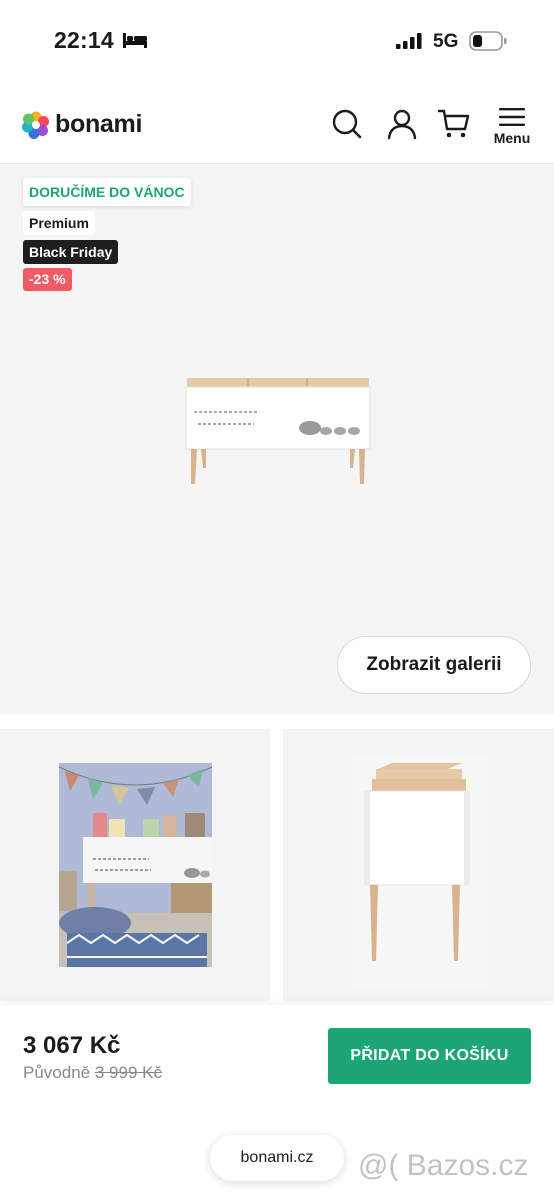 Image resolution: width=554 pixels, height=1200 pixels. I want to click on product-image, so click(278, 431).